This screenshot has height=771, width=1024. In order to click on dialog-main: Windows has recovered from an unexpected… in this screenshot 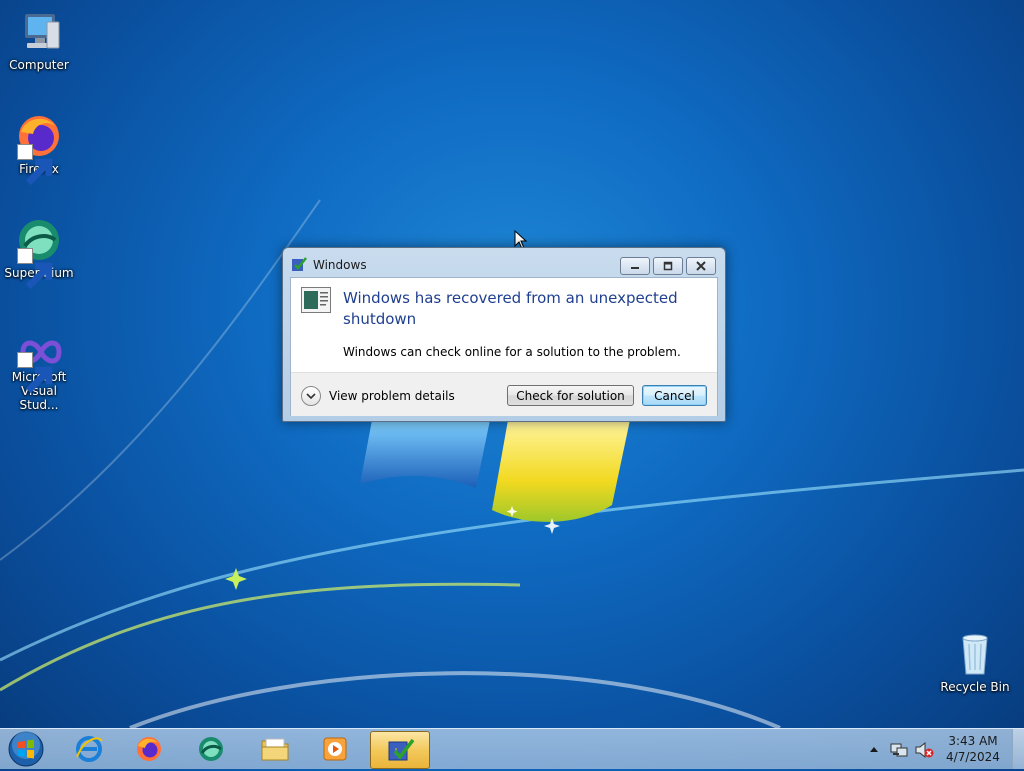, I will do `click(504, 325)`.